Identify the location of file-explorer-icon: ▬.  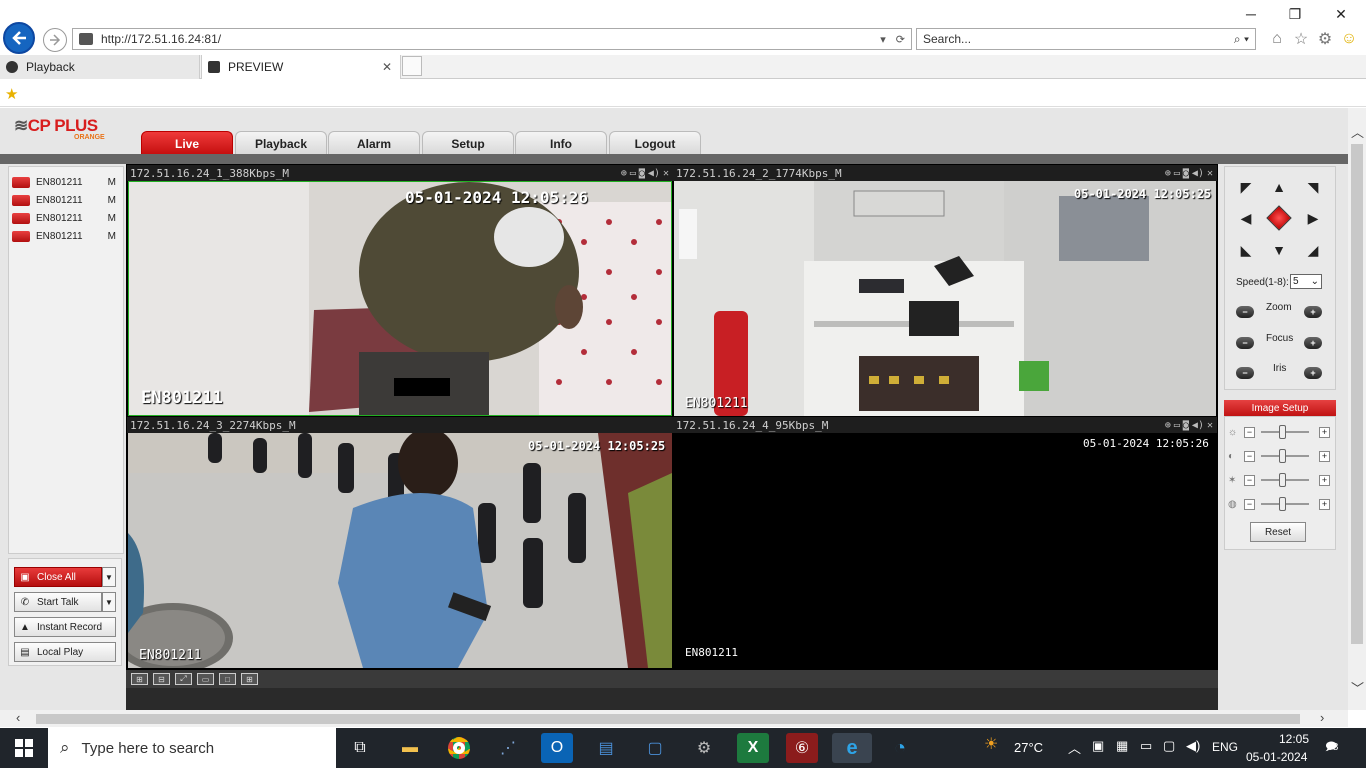
(410, 748).